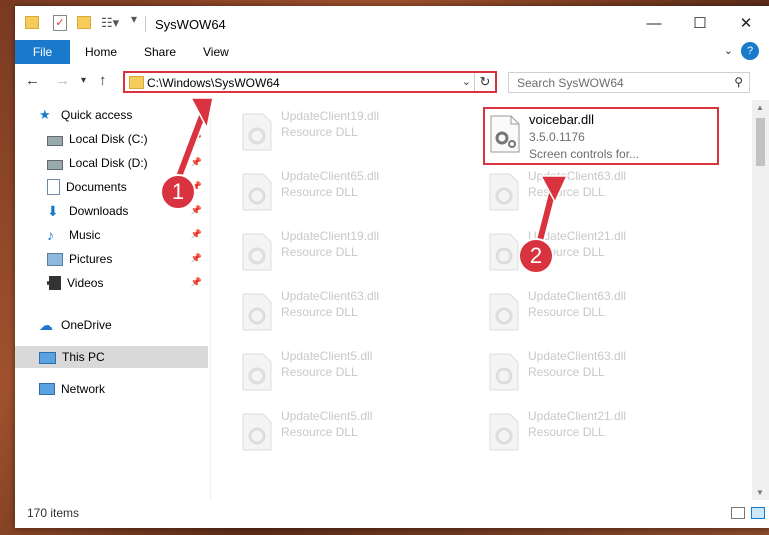 This screenshot has width=769, height=535. I want to click on music-note-icon: ♪, so click(50, 235).